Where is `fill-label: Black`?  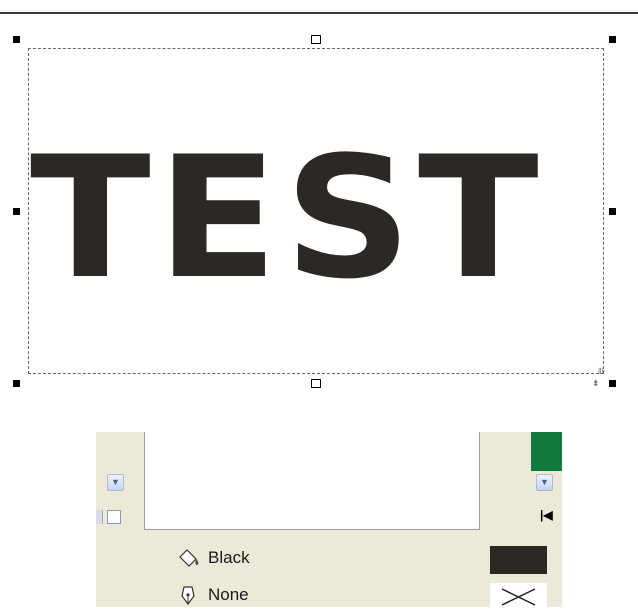 fill-label: Black is located at coordinates (229, 557).